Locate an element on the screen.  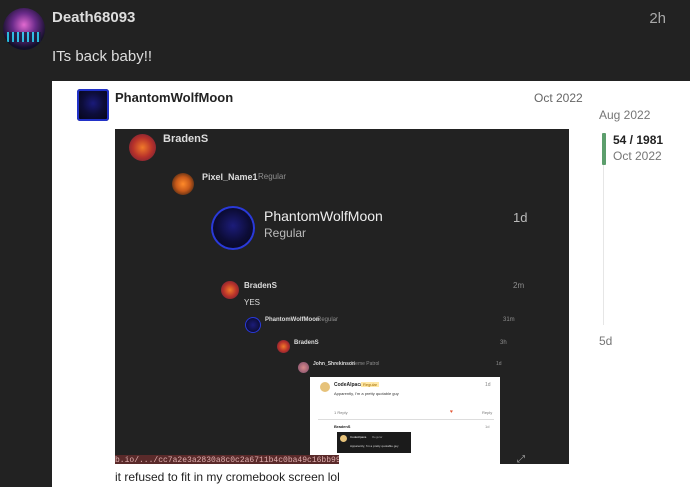
screenshot-n1-role: Regular is located at coordinates (328, 320).